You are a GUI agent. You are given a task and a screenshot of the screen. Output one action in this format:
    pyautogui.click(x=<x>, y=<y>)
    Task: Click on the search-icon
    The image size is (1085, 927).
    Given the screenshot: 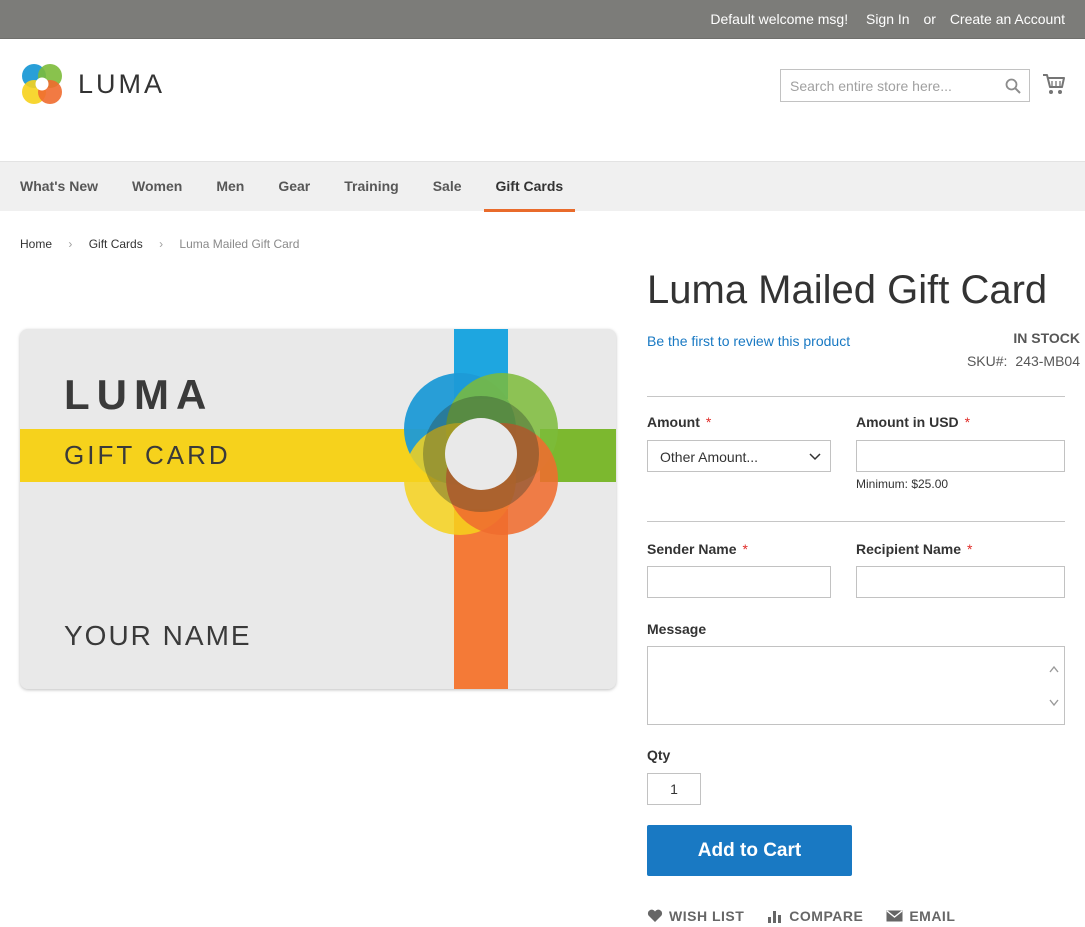 What is the action you would take?
    pyautogui.click(x=1013, y=86)
    